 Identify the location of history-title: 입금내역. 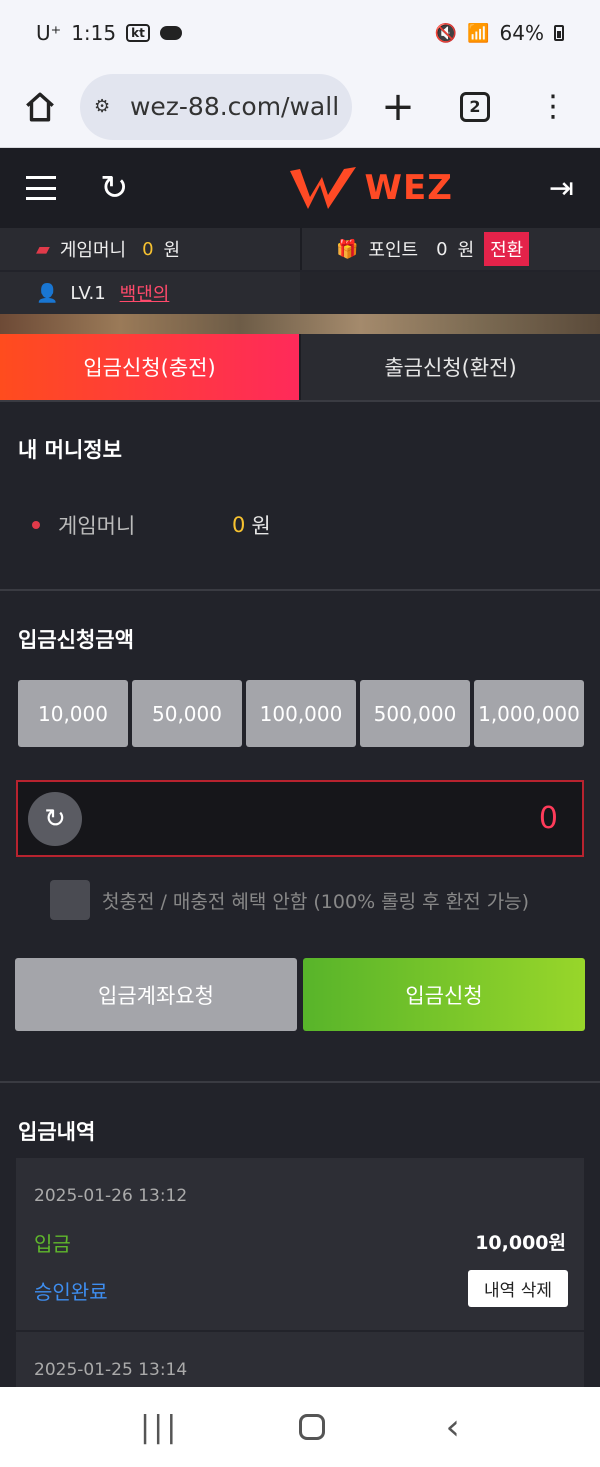
(57, 1132).